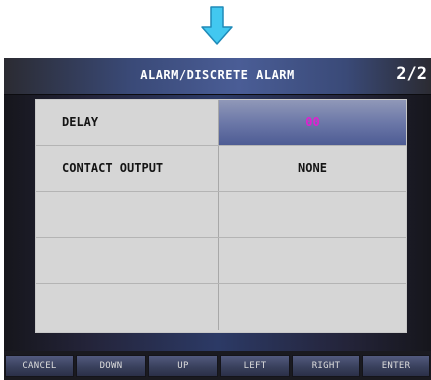  I want to click on left-button: LEFT, so click(255, 366).